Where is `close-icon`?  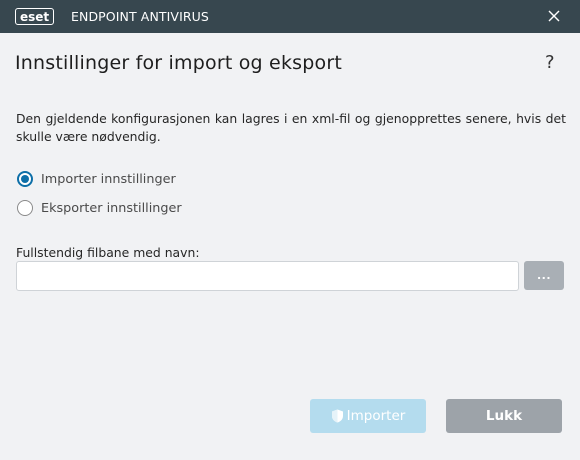
close-icon is located at coordinates (554, 16).